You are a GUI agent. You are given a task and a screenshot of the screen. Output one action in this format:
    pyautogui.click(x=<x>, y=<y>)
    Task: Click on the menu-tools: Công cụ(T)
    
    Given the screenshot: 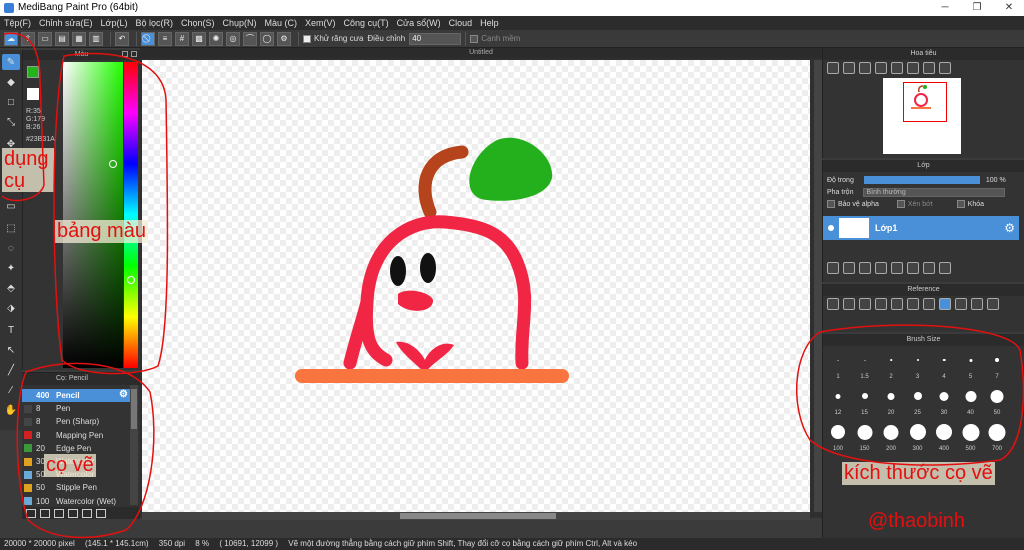 What is the action you would take?
    pyautogui.click(x=366, y=23)
    